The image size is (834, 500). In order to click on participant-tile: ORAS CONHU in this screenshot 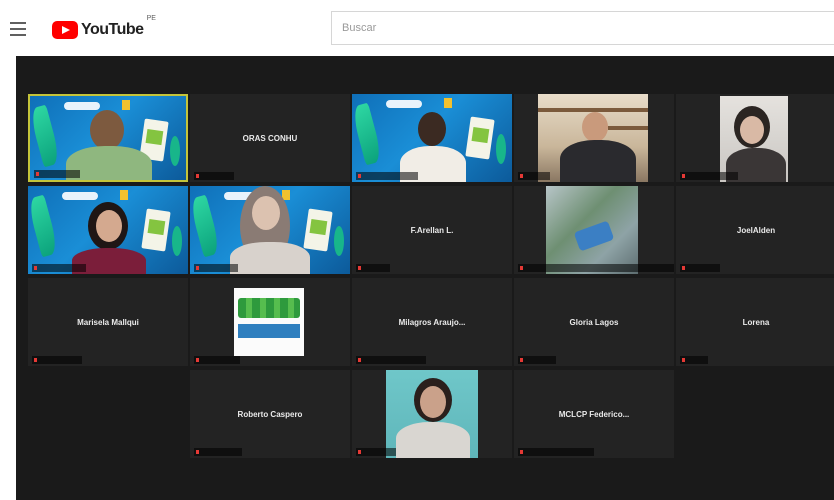, I will do `click(270, 138)`.